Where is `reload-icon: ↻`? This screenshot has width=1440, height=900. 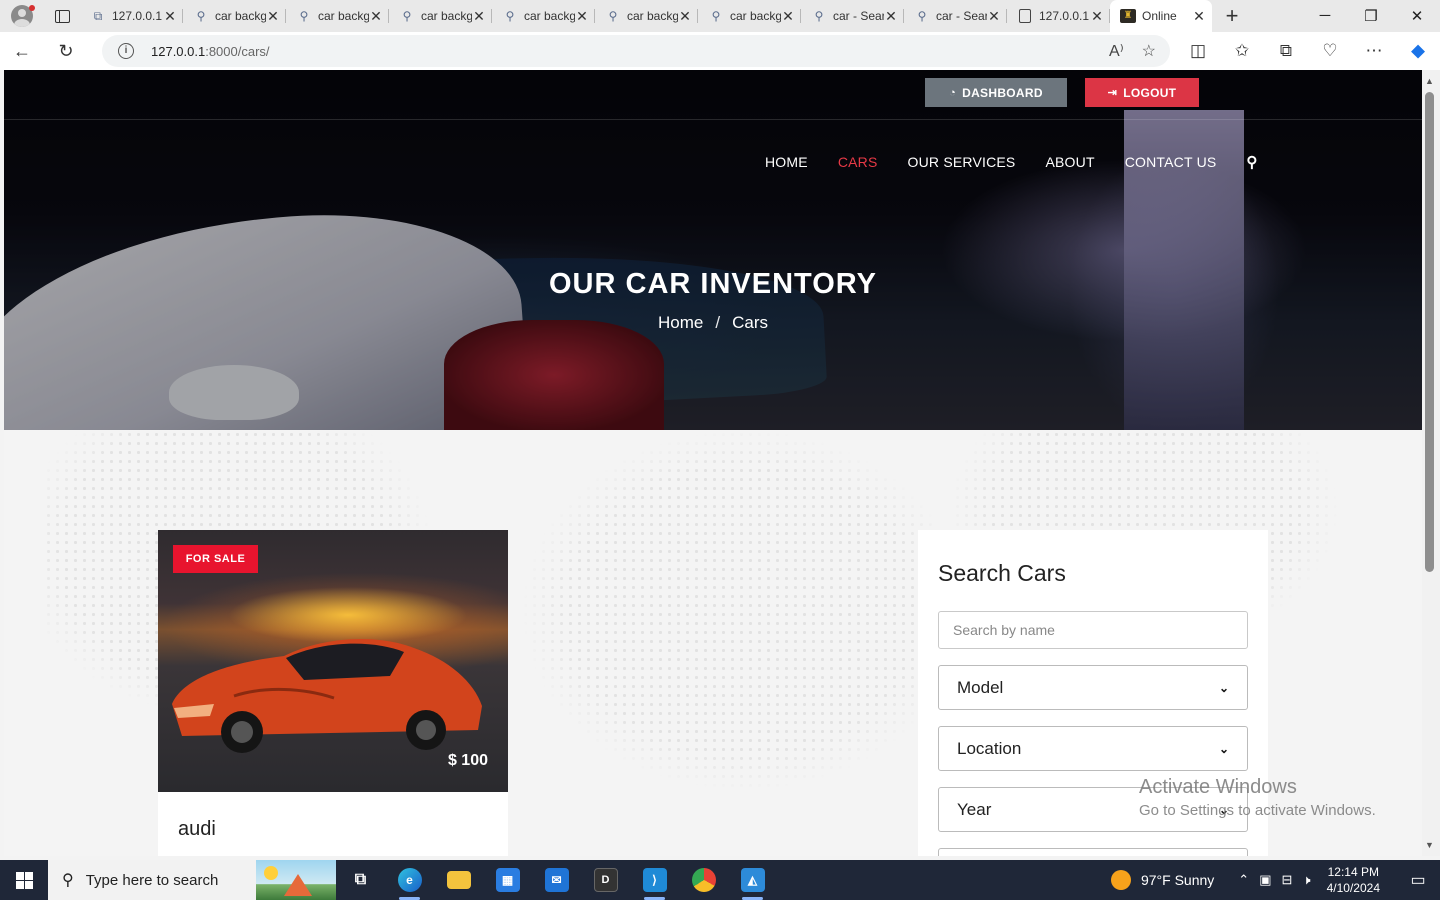
reload-icon: ↻ is located at coordinates (66, 51).